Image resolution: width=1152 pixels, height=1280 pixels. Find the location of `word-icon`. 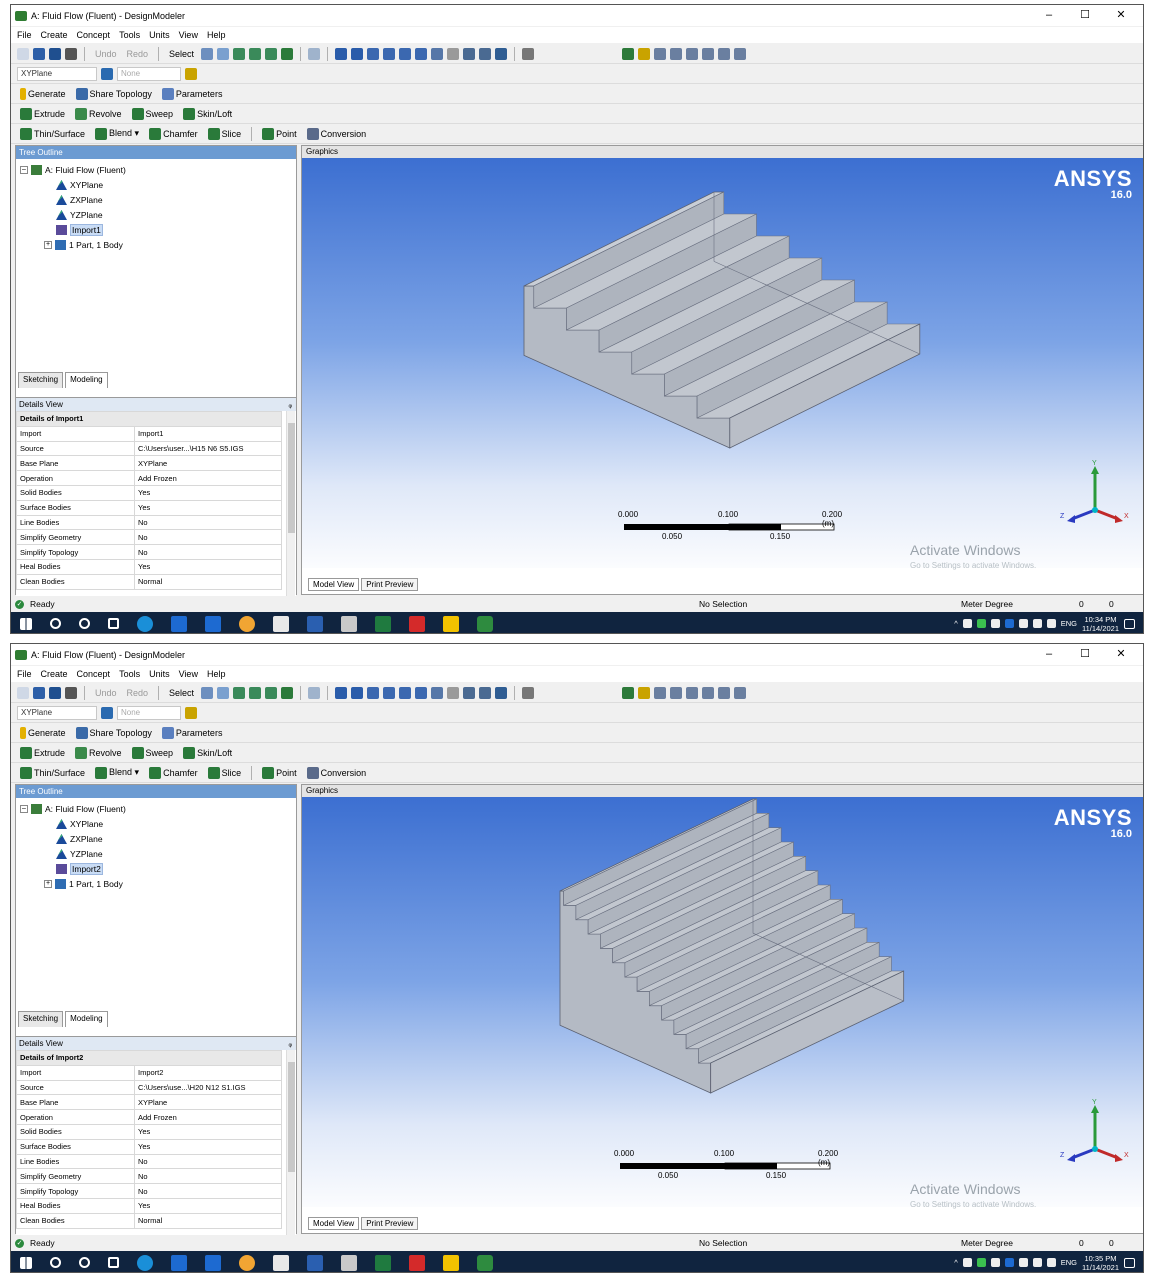

word-icon is located at coordinates (315, 1262).